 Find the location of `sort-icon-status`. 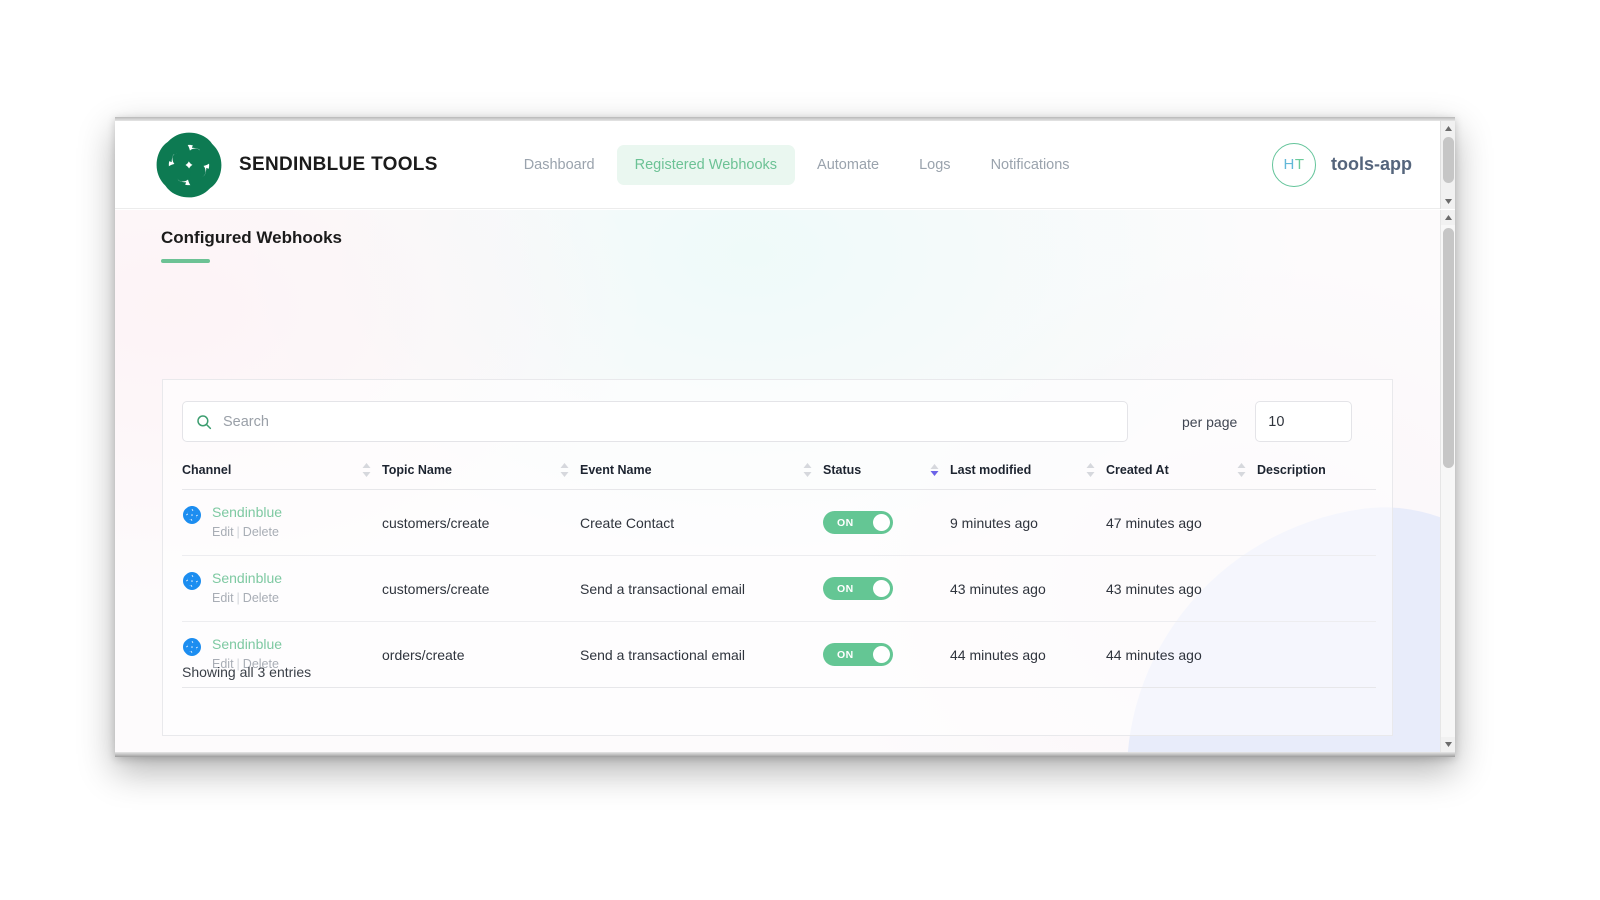

sort-icon-status is located at coordinates (934, 470).